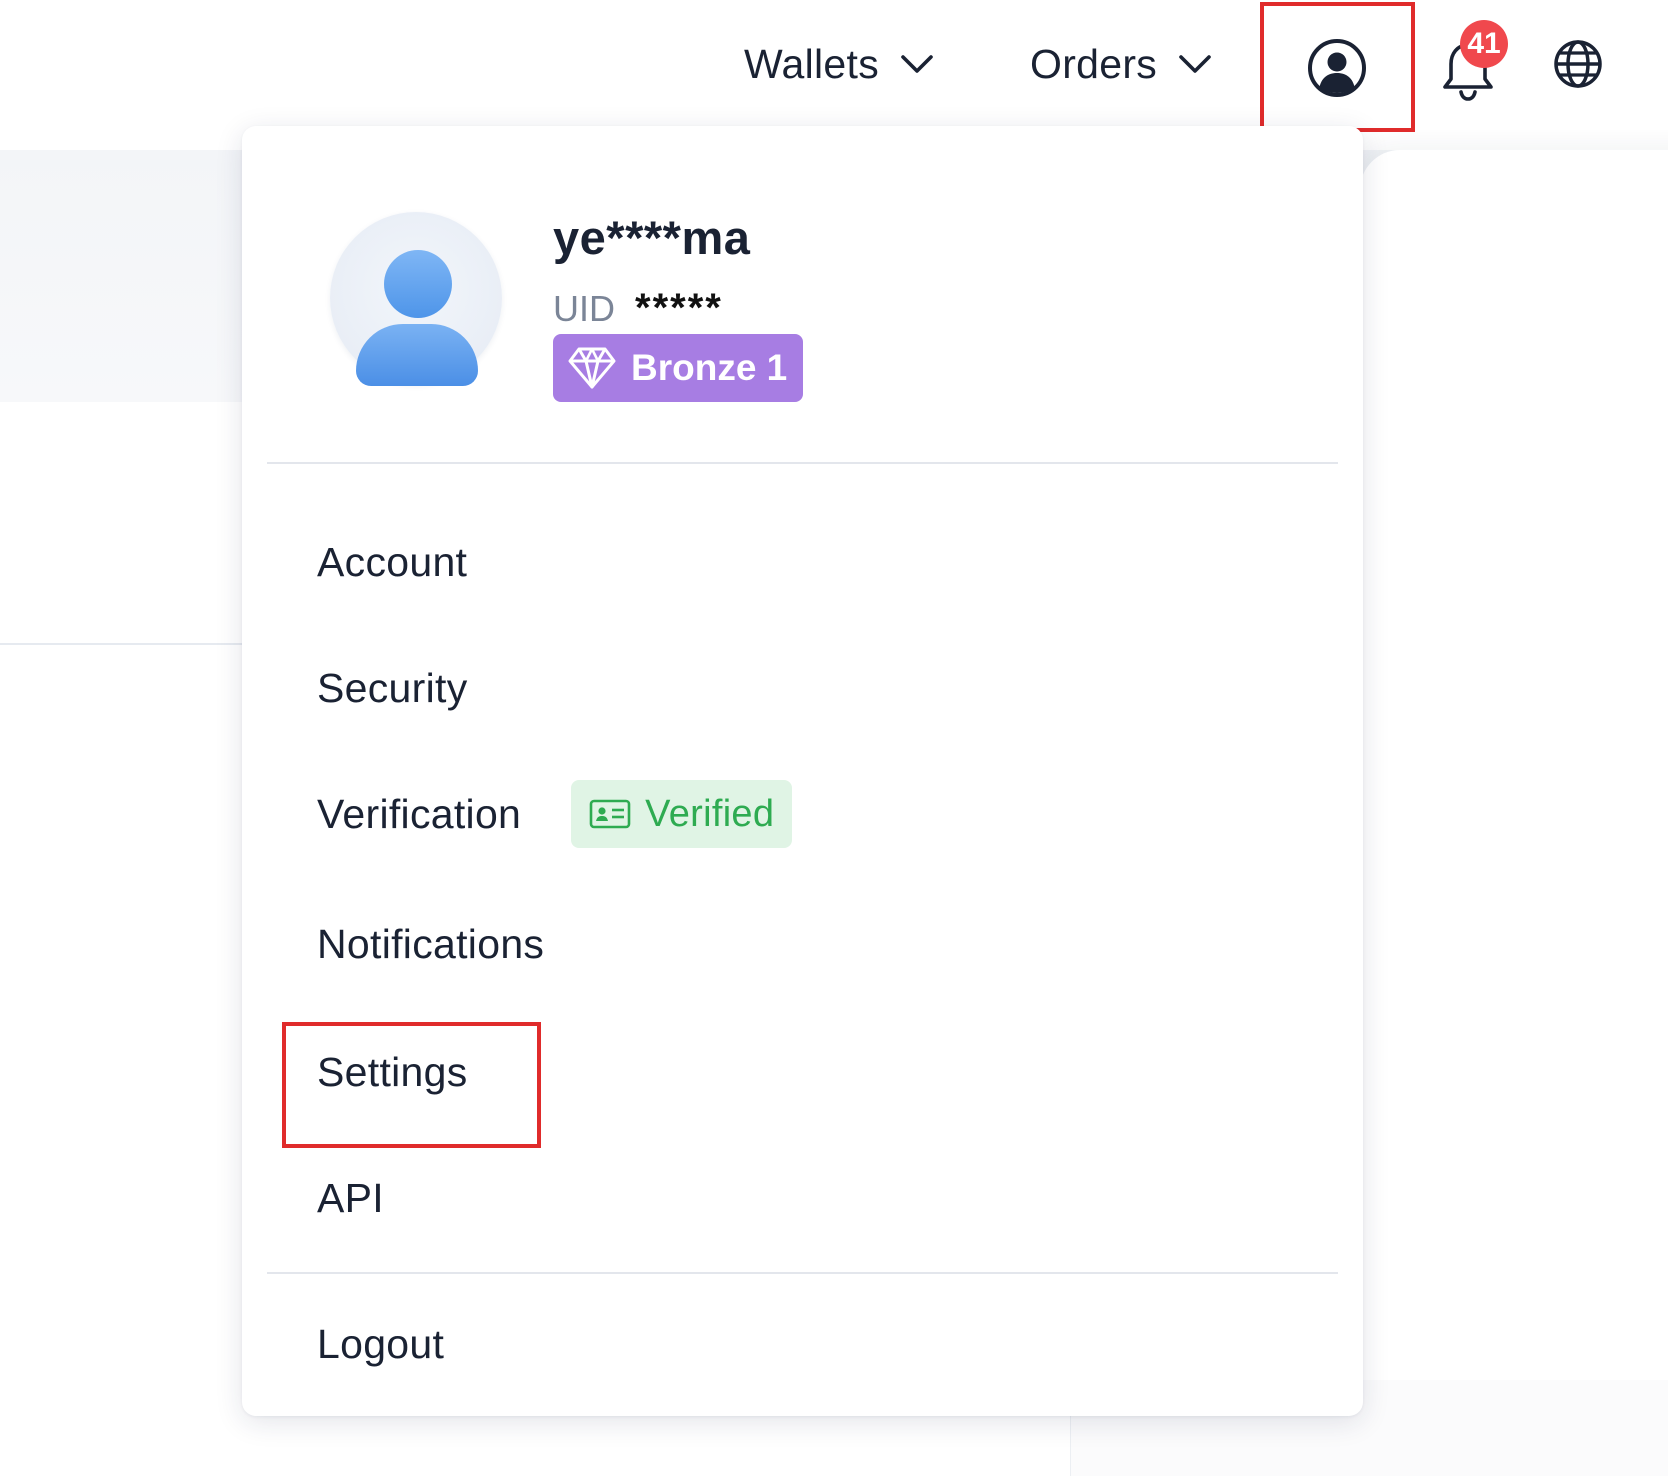  I want to click on menu-item-api: API, so click(350, 1198).